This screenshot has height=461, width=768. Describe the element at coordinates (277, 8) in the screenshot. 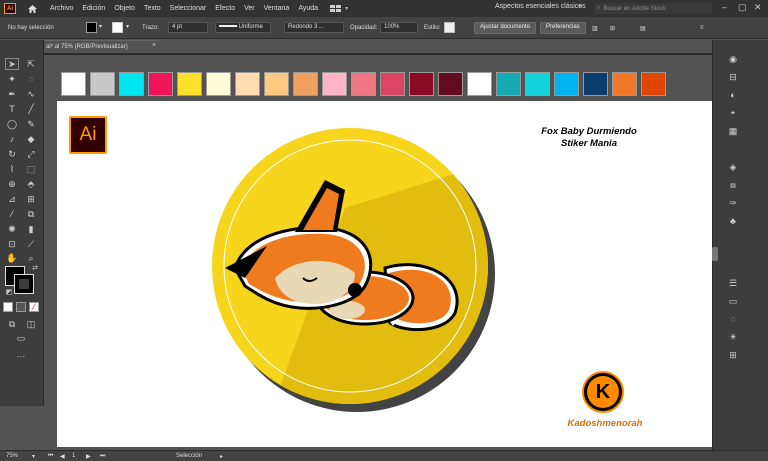

I see `menu-ventana: Ventana` at that location.